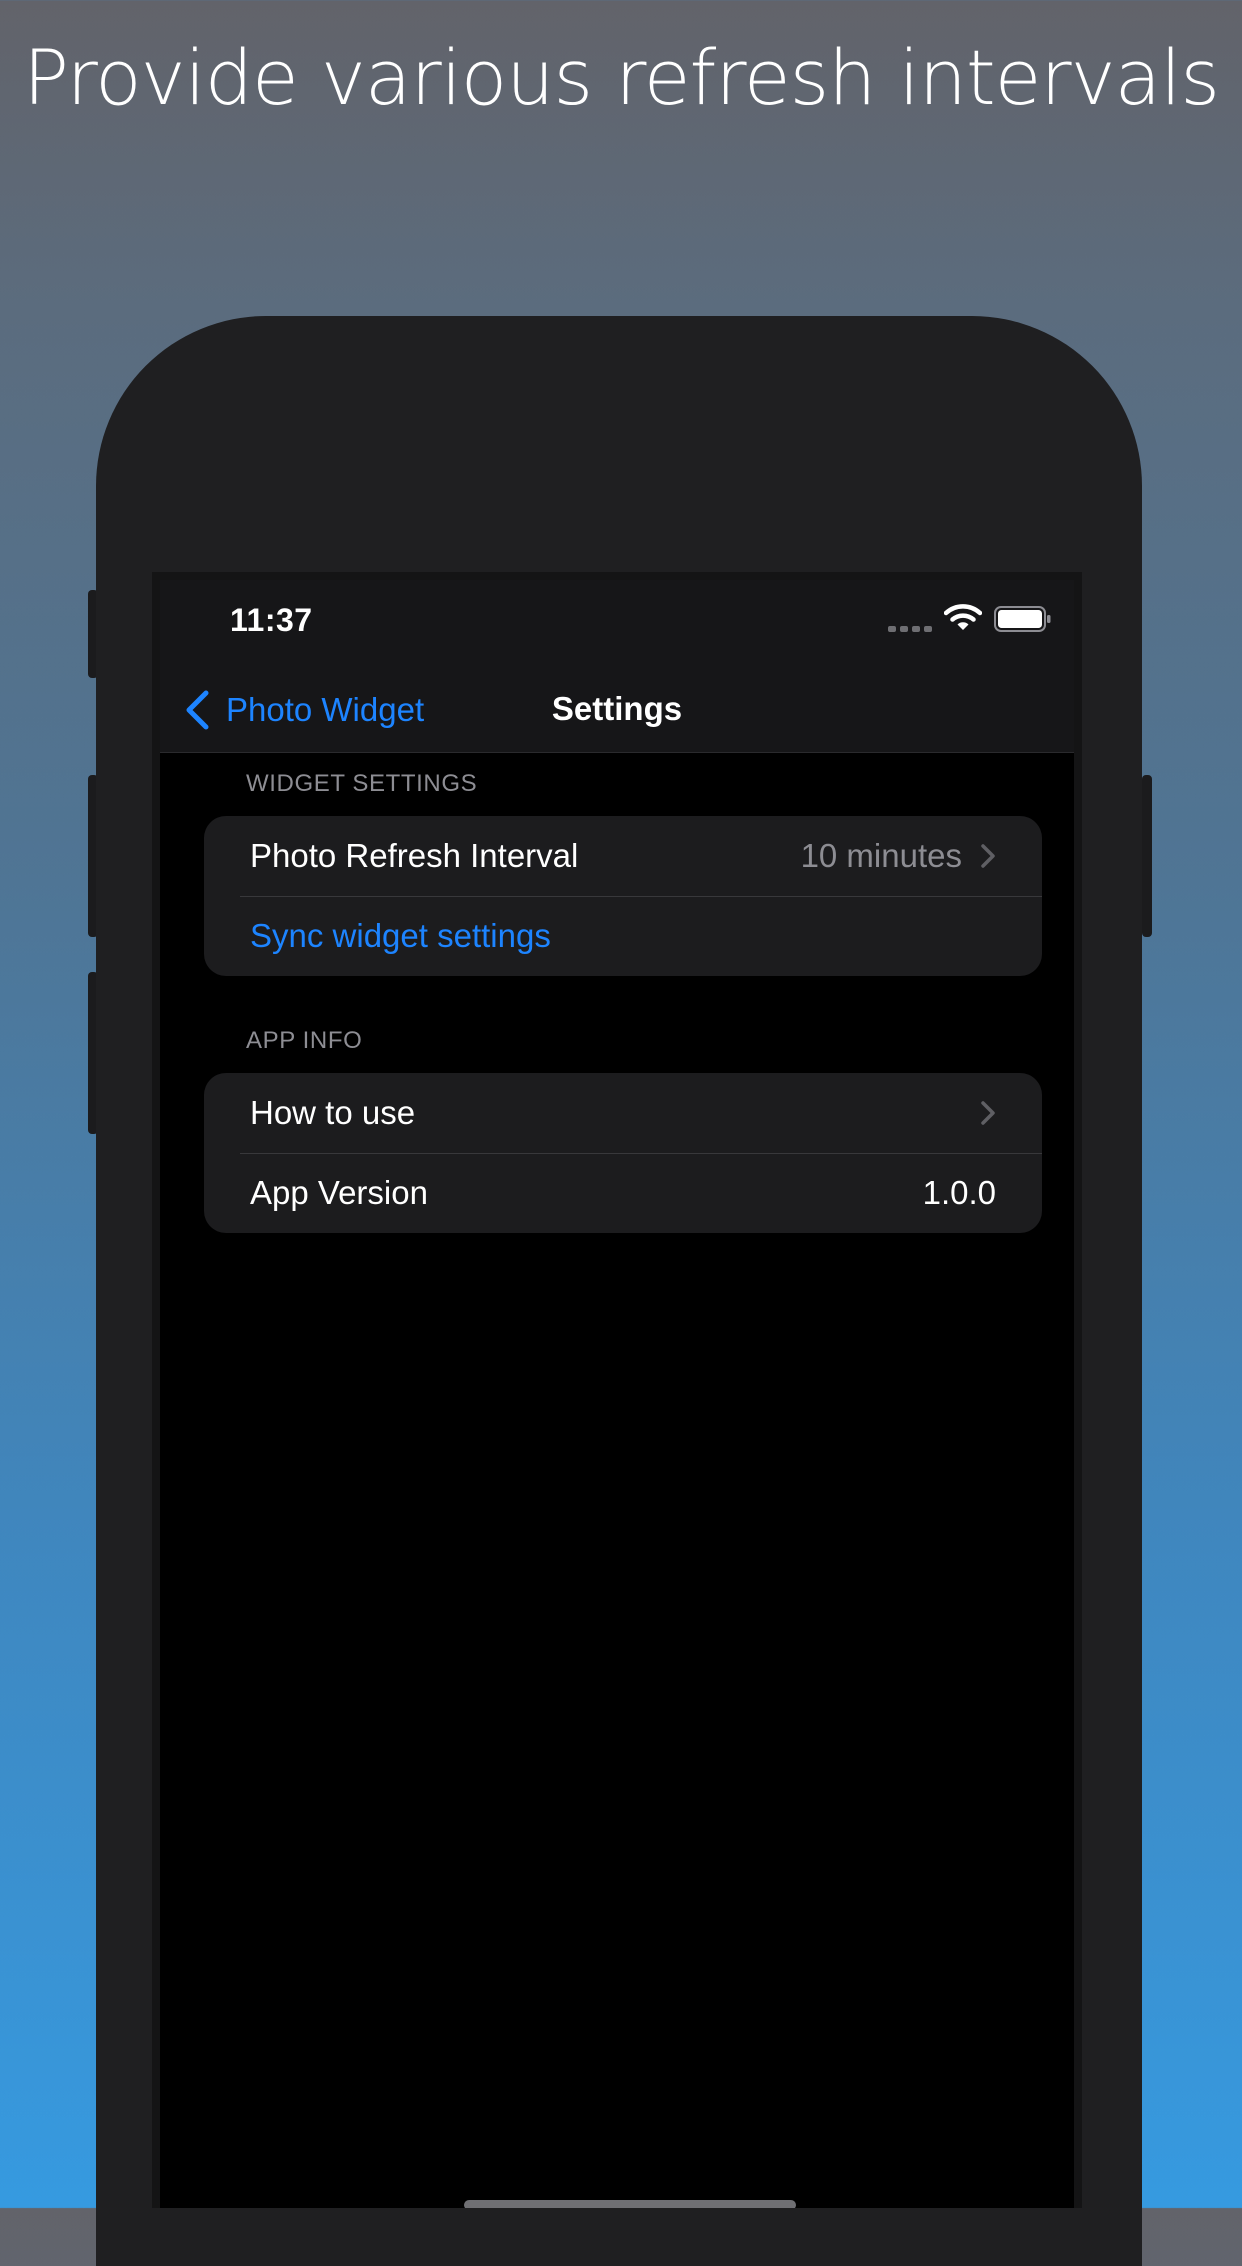 The image size is (1242, 2266). Describe the element at coordinates (362, 783) in the screenshot. I see `section-header-widget-settings: WIDGET SETTINGS` at that location.